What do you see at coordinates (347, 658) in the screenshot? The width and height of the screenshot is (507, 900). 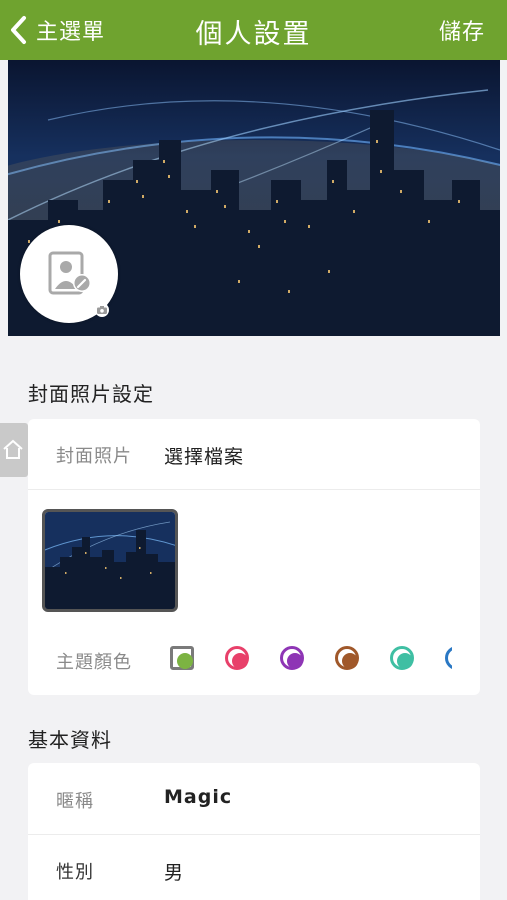 I see `theme-swatch-brown` at bounding box center [347, 658].